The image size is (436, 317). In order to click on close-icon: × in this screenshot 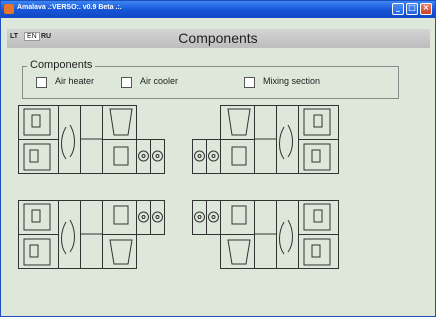, I will do `click(426, 7)`.